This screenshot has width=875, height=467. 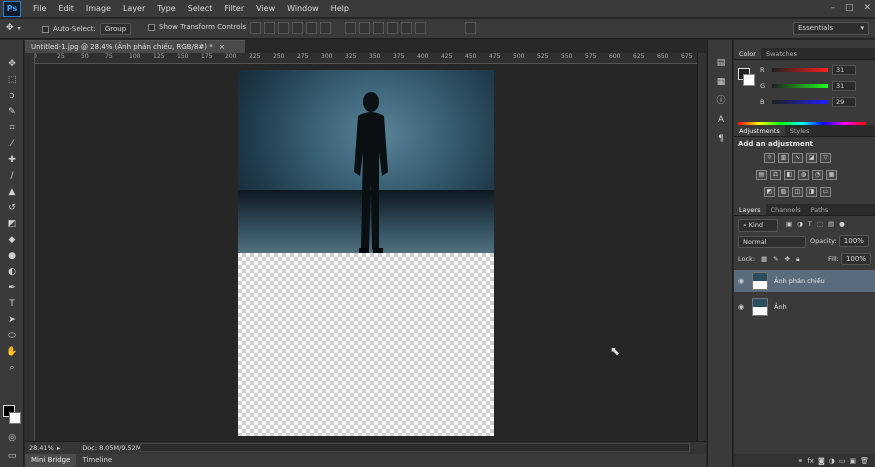 I want to click on menu-file: File, so click(x=39, y=8).